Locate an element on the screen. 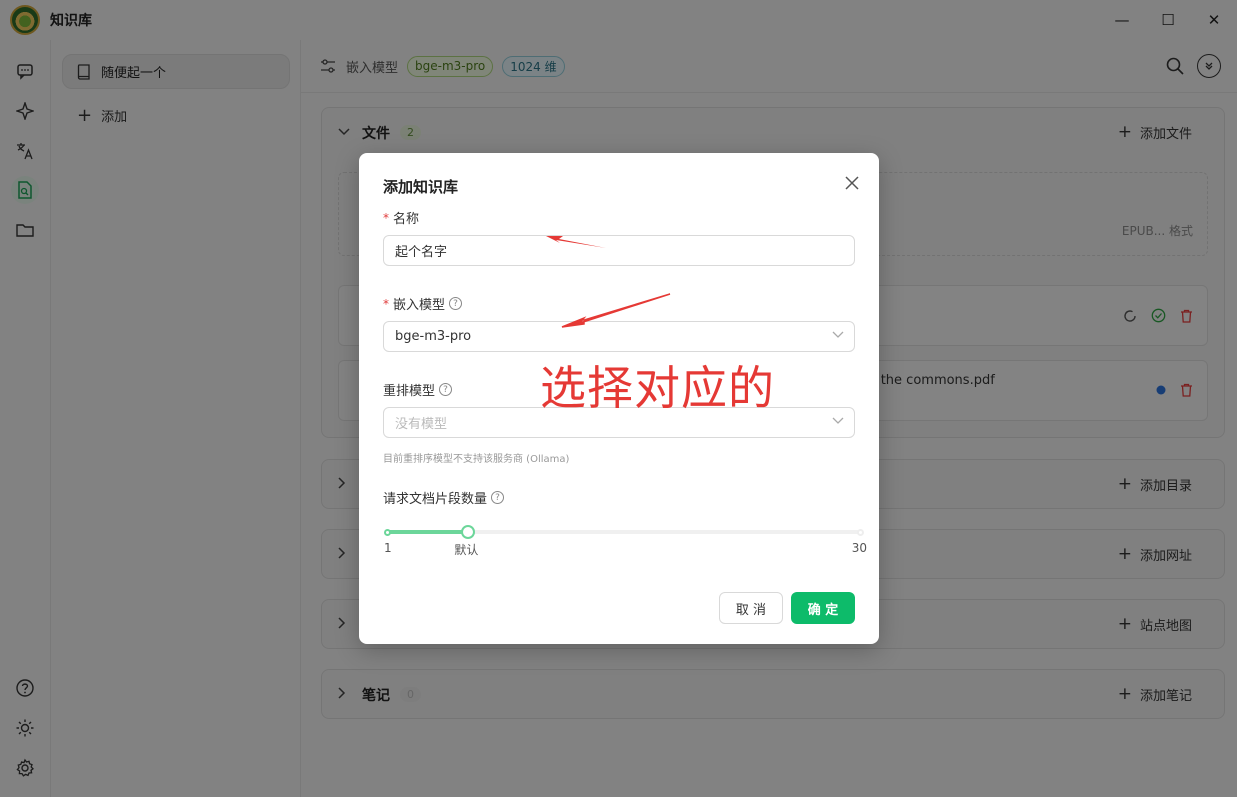  annotation-arrow-embed is located at coordinates (616, 310).